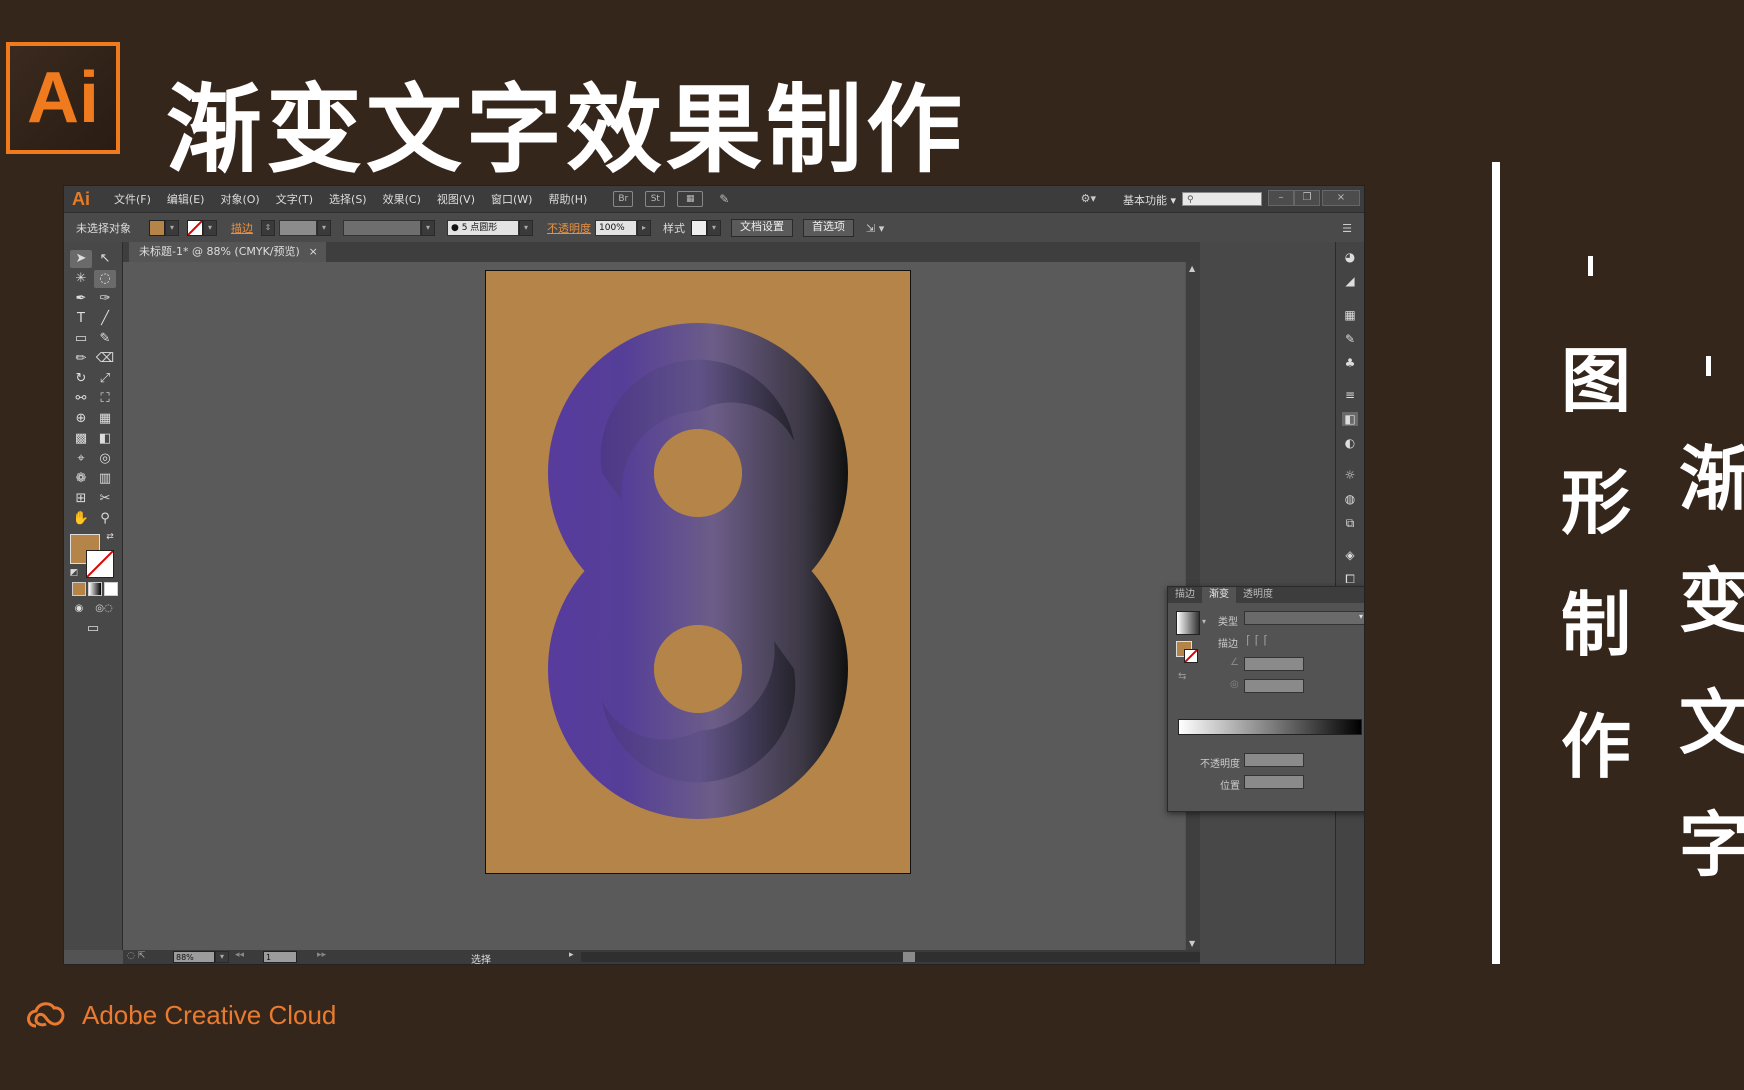 The width and height of the screenshot is (1744, 1090). Describe the element at coordinates (644, 228) in the screenshot. I see `opacity-dropdown: ▸` at that location.